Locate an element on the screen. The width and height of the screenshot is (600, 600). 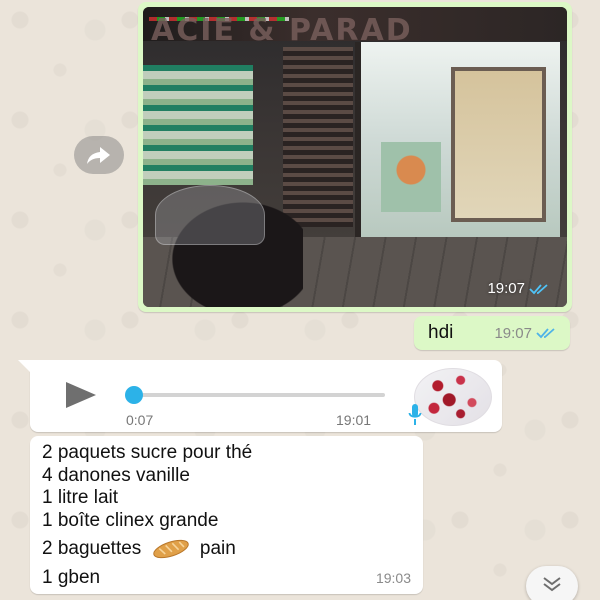
list-item-text: 2 baguettes is located at coordinates (92, 549).